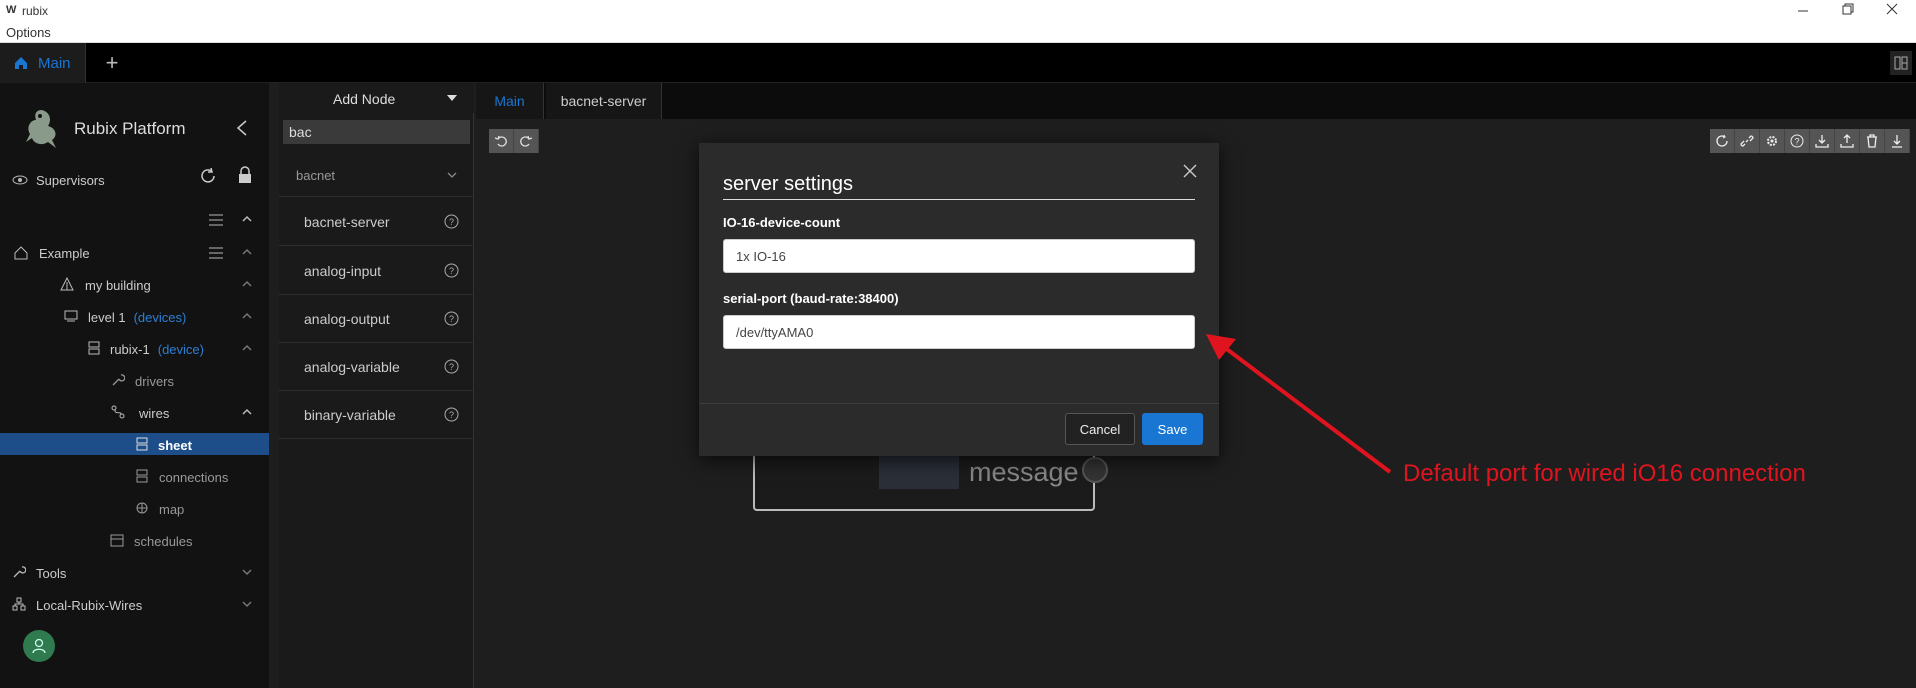 This screenshot has height=688, width=1916. I want to click on layout-toggle-button, so click(1901, 63).